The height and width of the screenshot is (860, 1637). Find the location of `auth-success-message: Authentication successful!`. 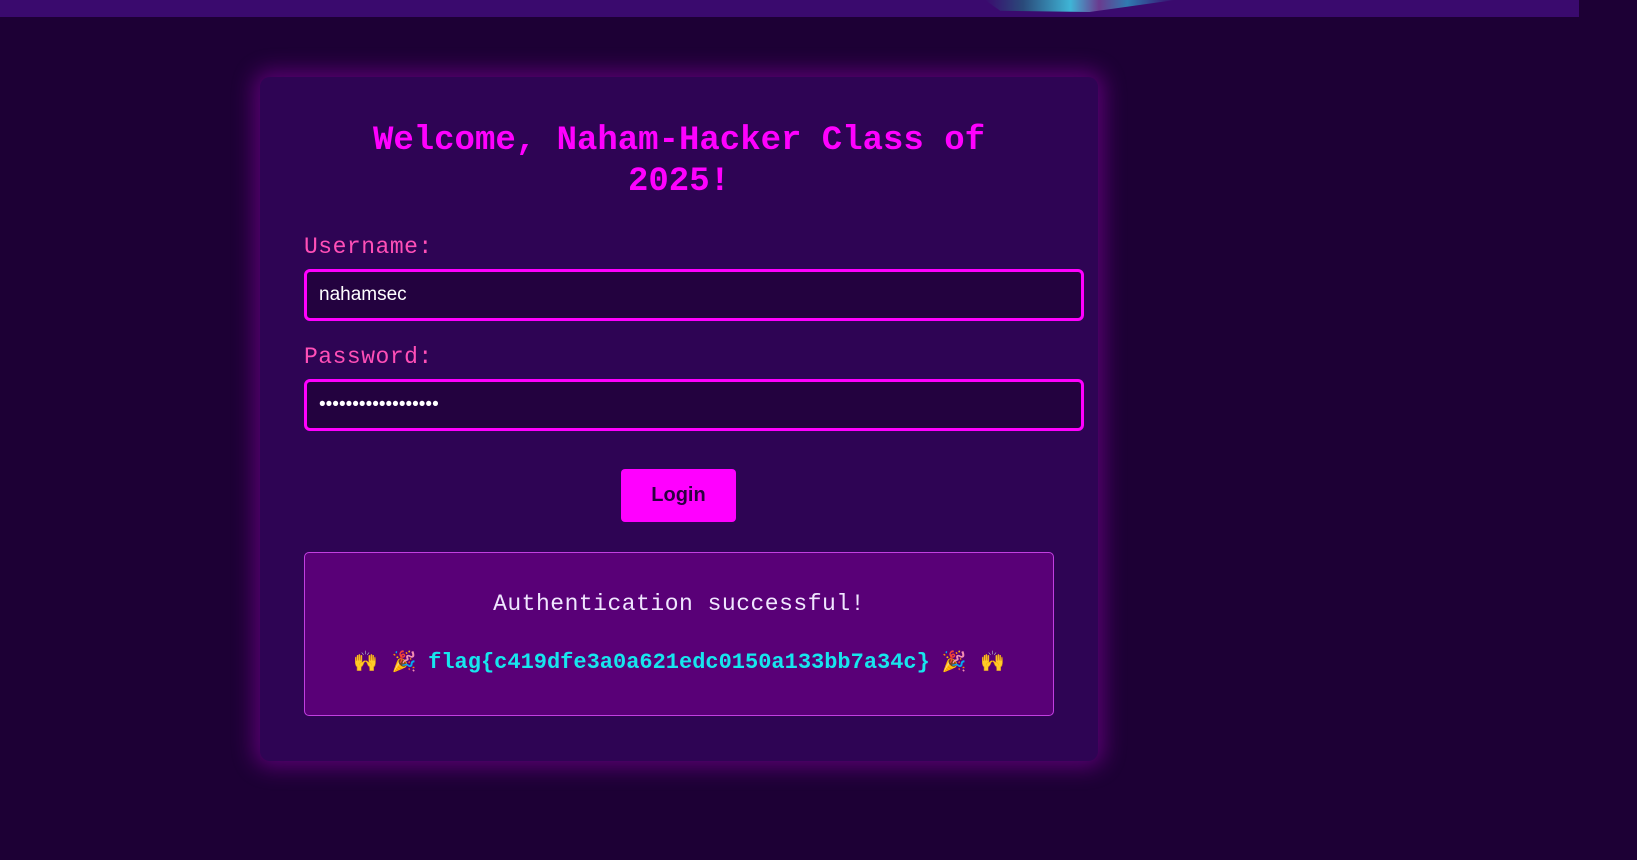

auth-success-message: Authentication successful! is located at coordinates (679, 604).